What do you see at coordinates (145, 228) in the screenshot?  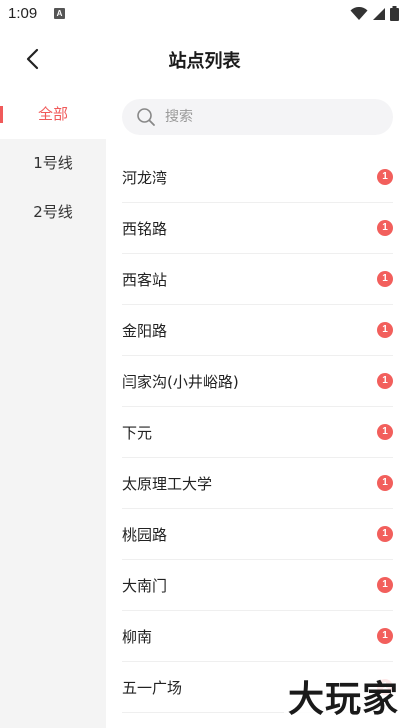 I see `station-name: 西铭路` at bounding box center [145, 228].